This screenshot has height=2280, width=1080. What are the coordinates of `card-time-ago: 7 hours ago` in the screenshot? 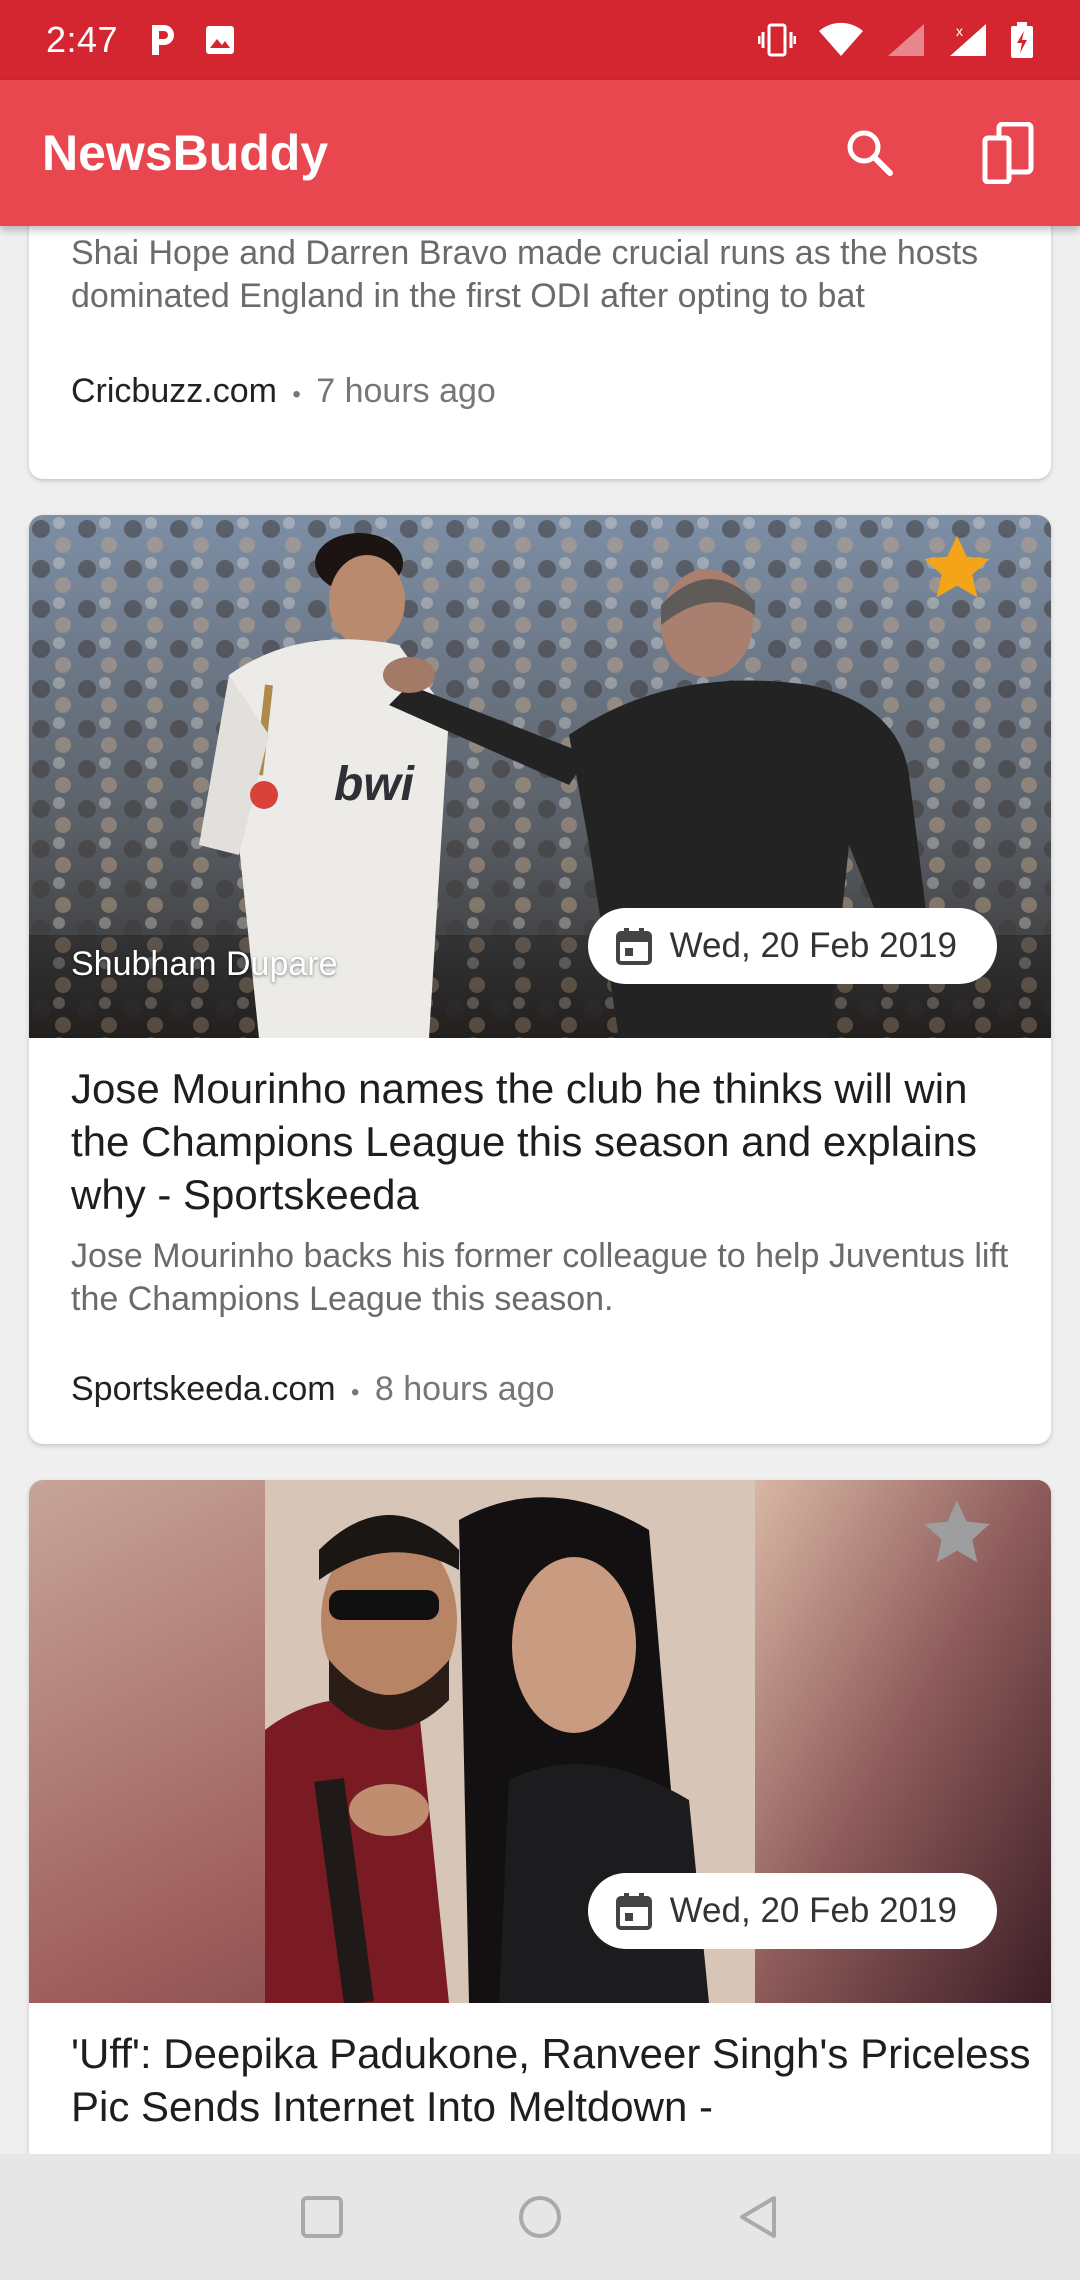 It's located at (406, 391).